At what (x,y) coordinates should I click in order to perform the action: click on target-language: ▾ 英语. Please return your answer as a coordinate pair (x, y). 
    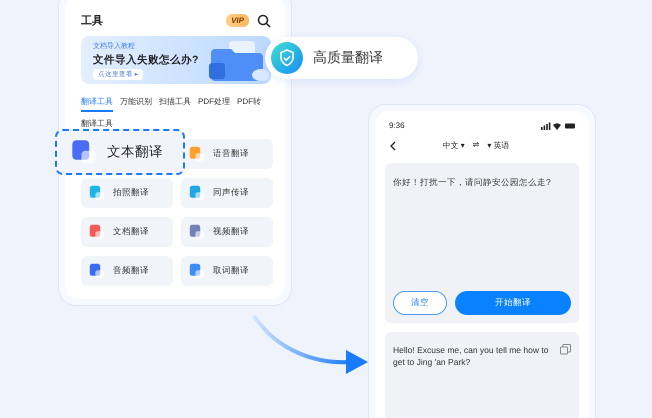
    Looking at the image, I should click on (498, 145).